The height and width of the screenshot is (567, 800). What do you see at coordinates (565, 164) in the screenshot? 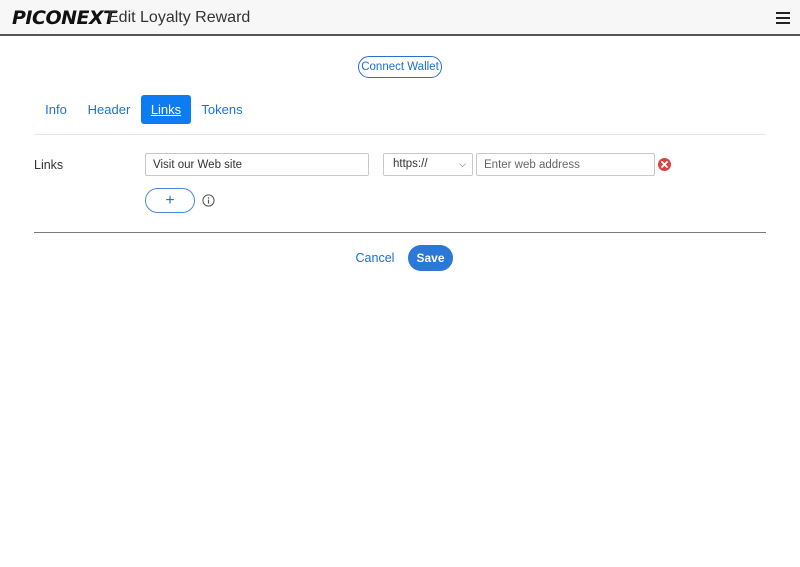
I see `web-address-input` at bounding box center [565, 164].